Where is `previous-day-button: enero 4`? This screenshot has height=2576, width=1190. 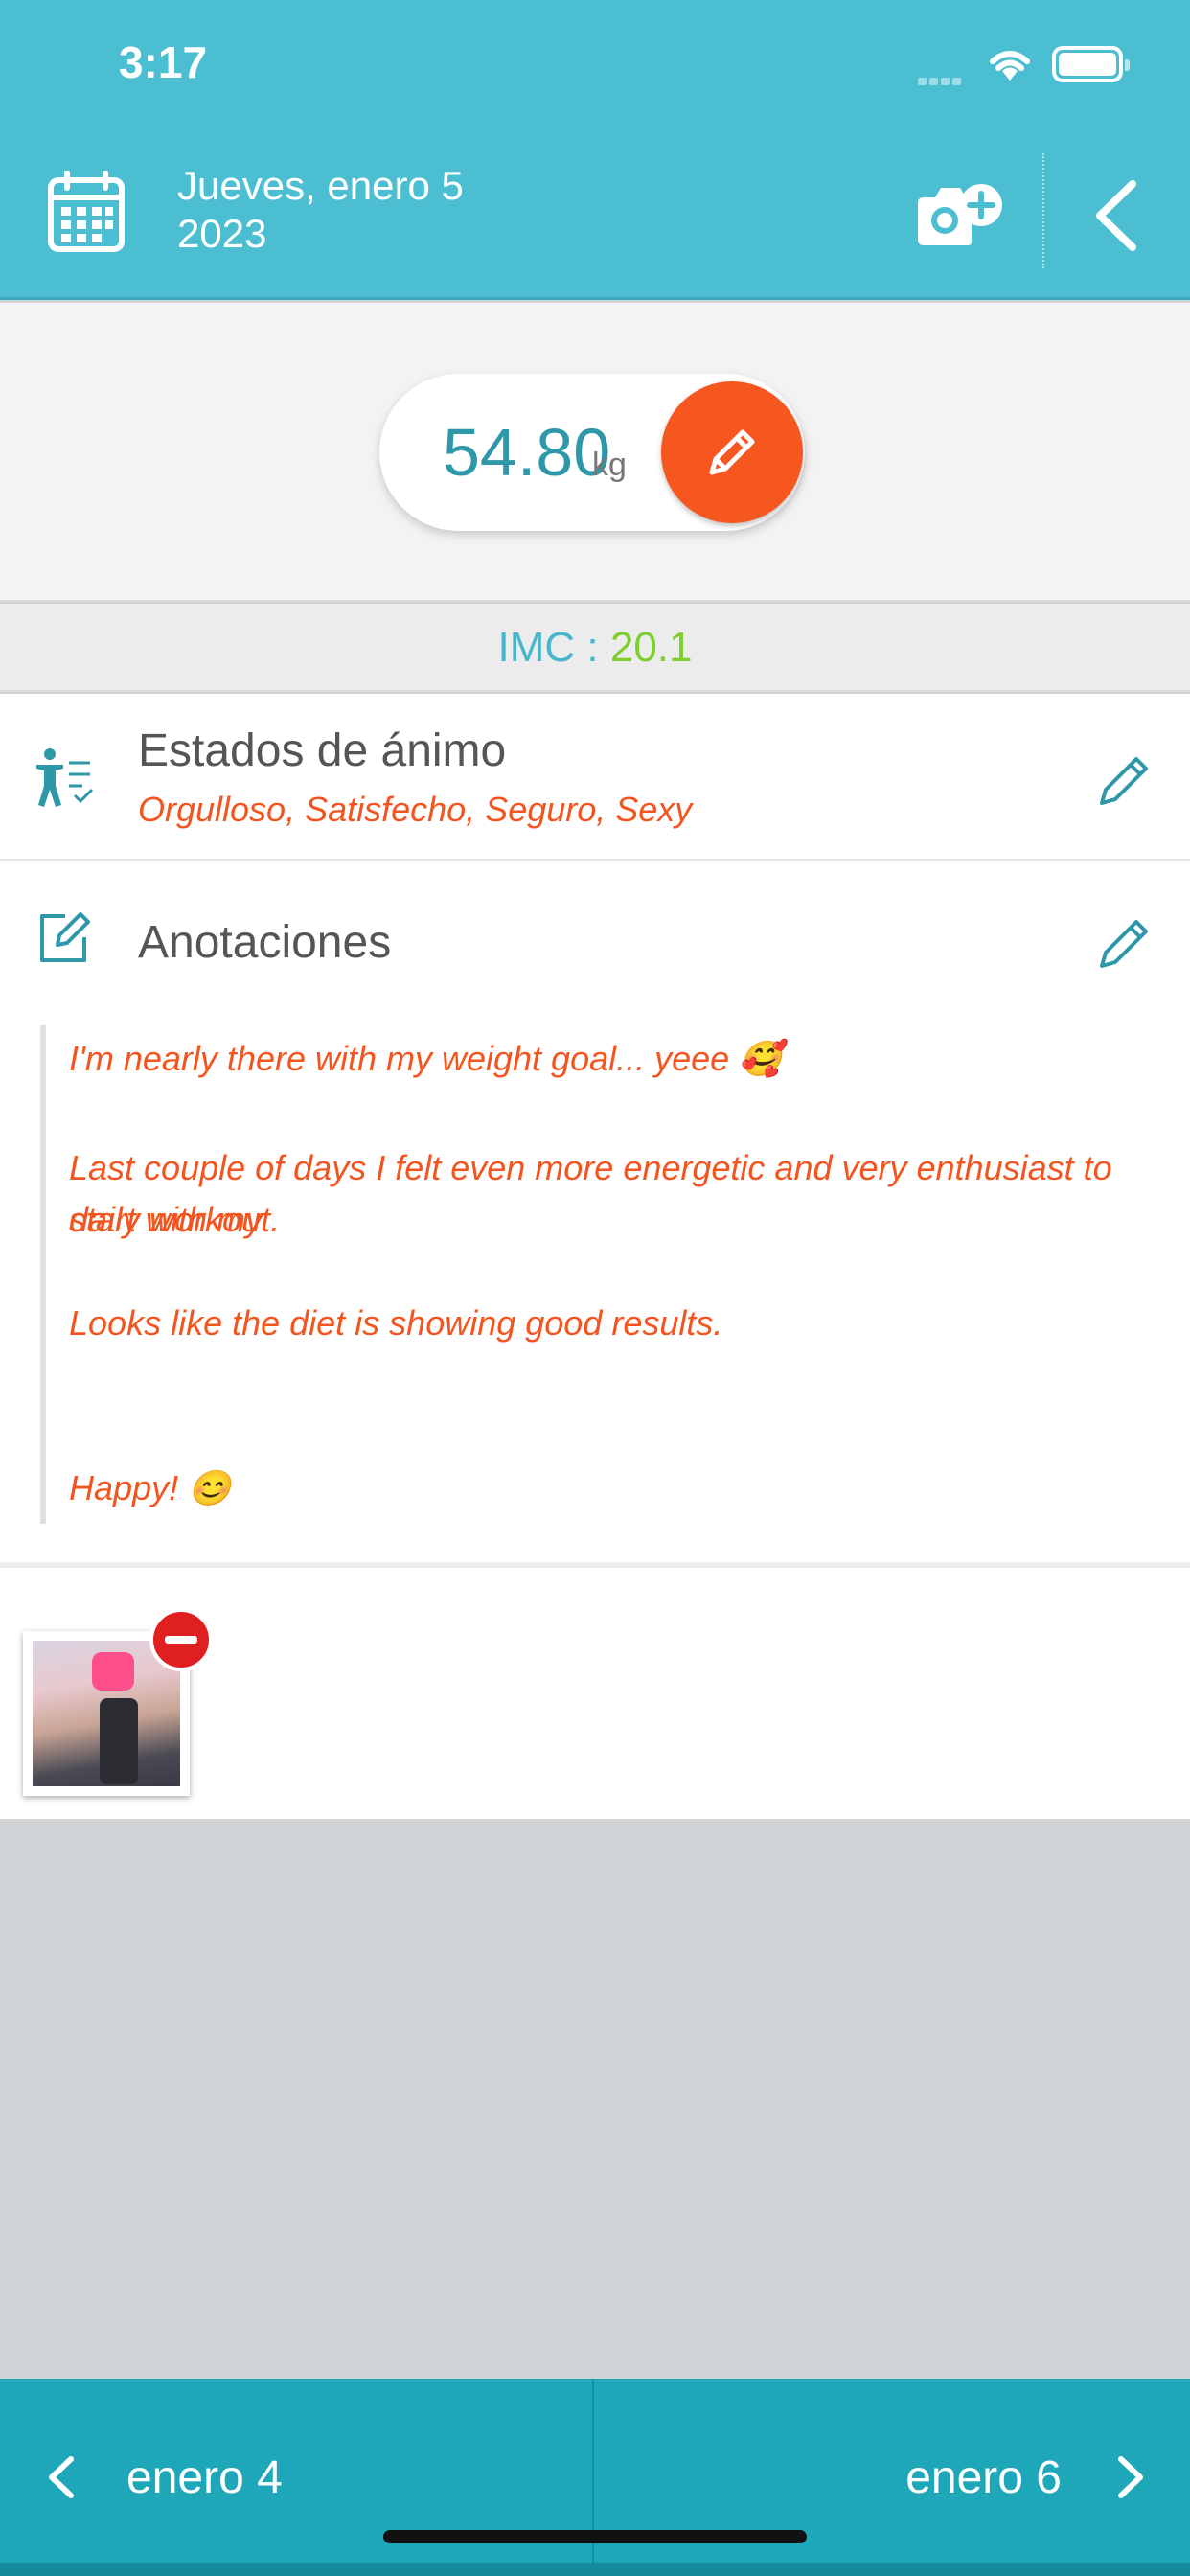
previous-day-button: enero 4 is located at coordinates (296, 2477).